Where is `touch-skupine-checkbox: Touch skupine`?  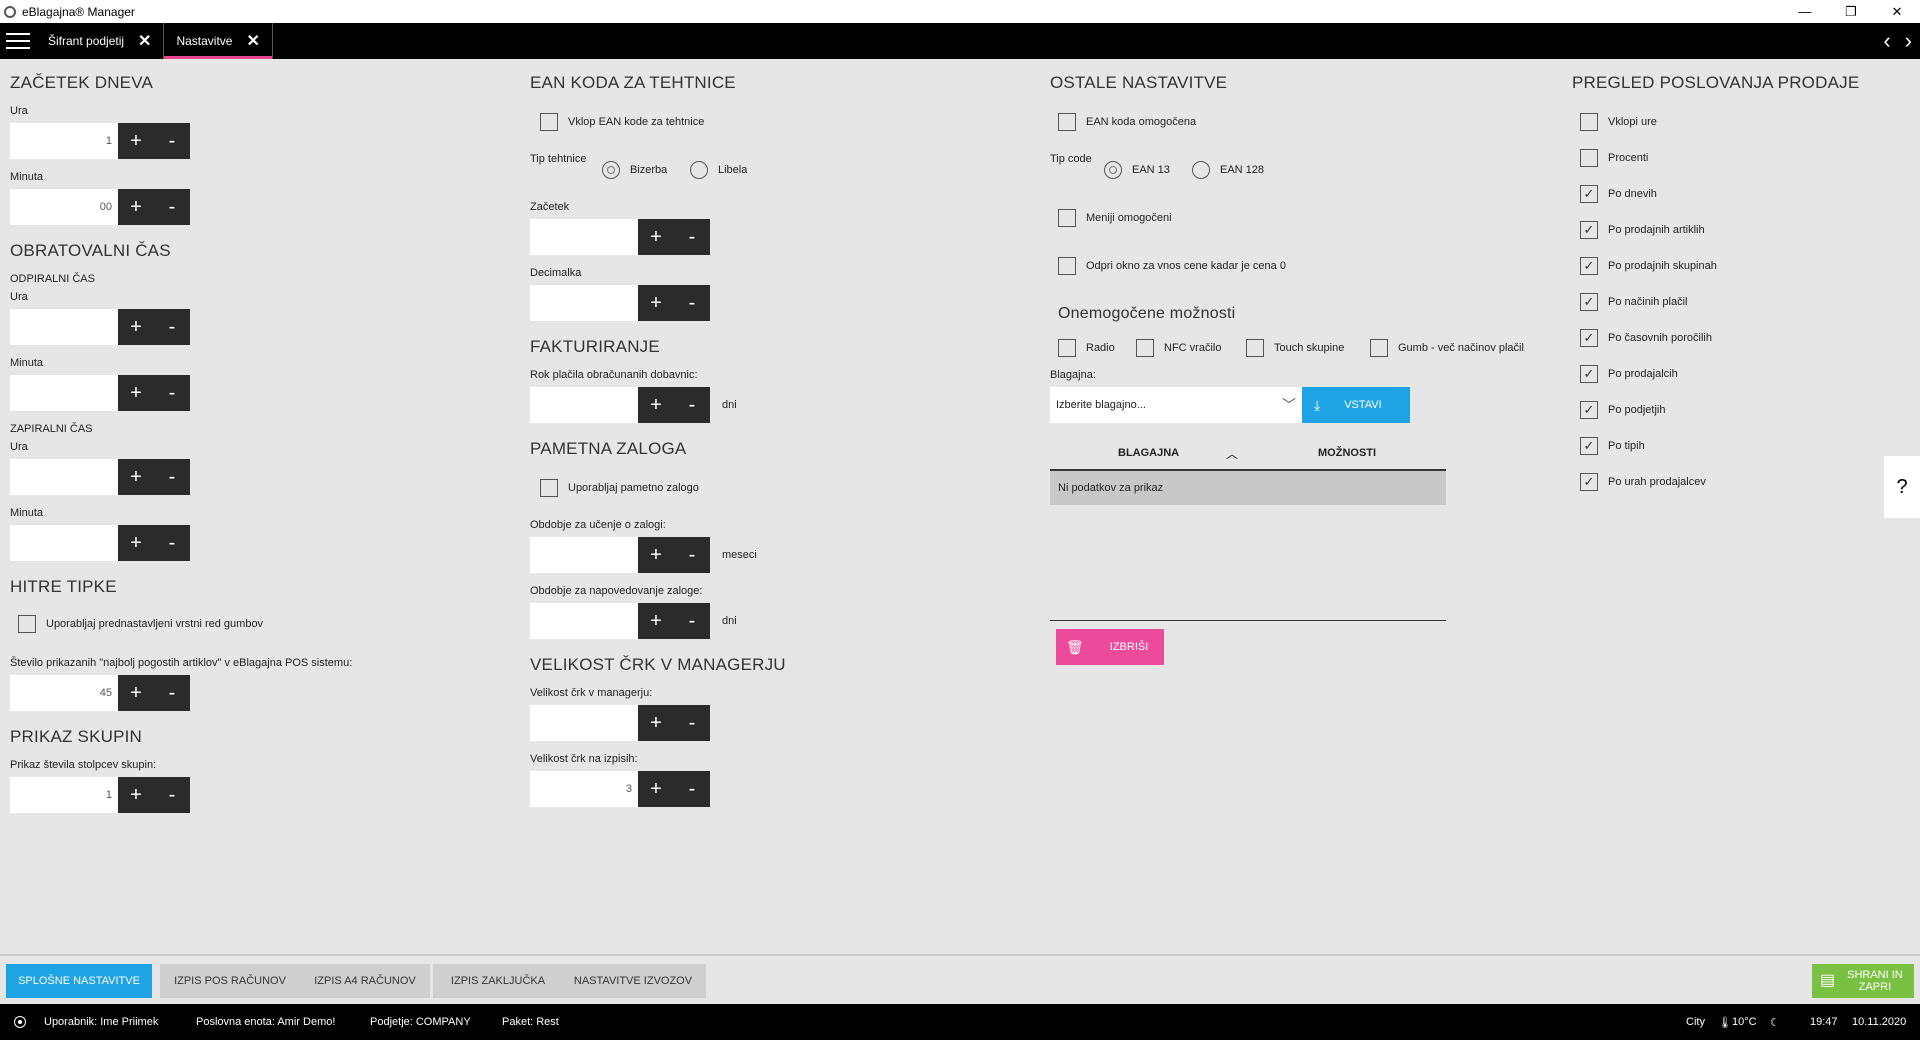 touch-skupine-checkbox: Touch skupine is located at coordinates (1295, 348).